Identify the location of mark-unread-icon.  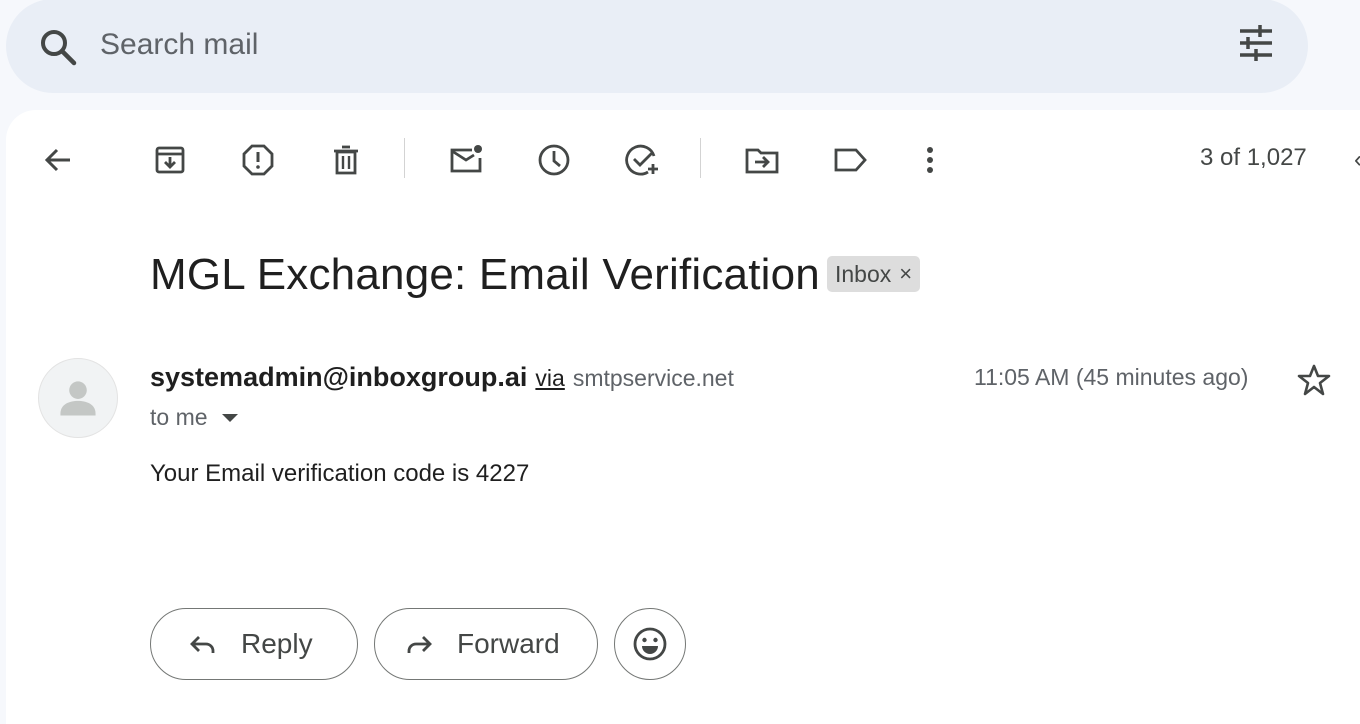
(466, 160).